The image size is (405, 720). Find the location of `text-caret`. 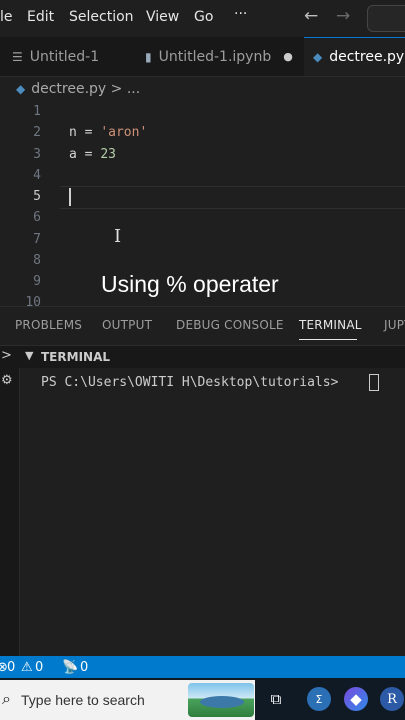

text-caret is located at coordinates (70, 197).